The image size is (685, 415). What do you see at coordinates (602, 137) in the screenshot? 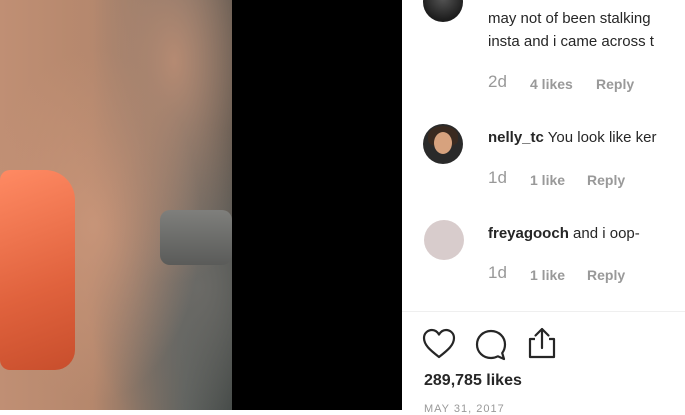
I see `comment-text: You look like ker` at bounding box center [602, 137].